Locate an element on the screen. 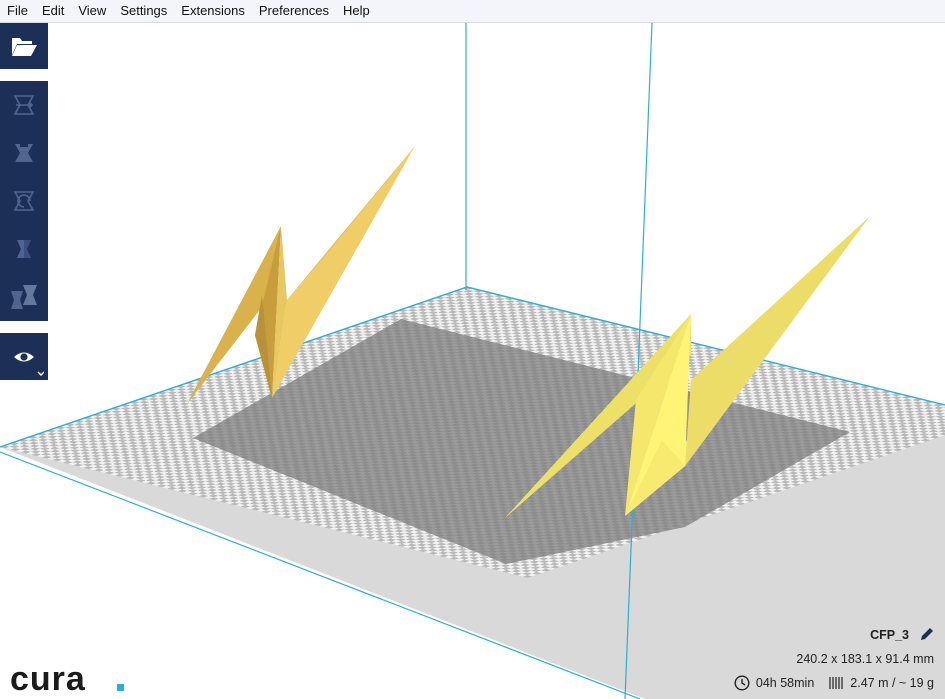 This screenshot has height=699, width=945. per-model-settings-icon is located at coordinates (24, 297).